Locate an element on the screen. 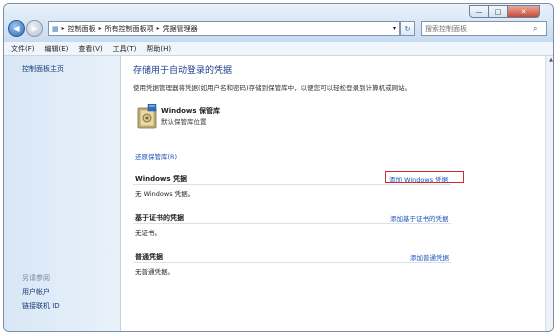 The height and width of the screenshot is (336, 558). chevron-down-icon: ▾ is located at coordinates (394, 28).